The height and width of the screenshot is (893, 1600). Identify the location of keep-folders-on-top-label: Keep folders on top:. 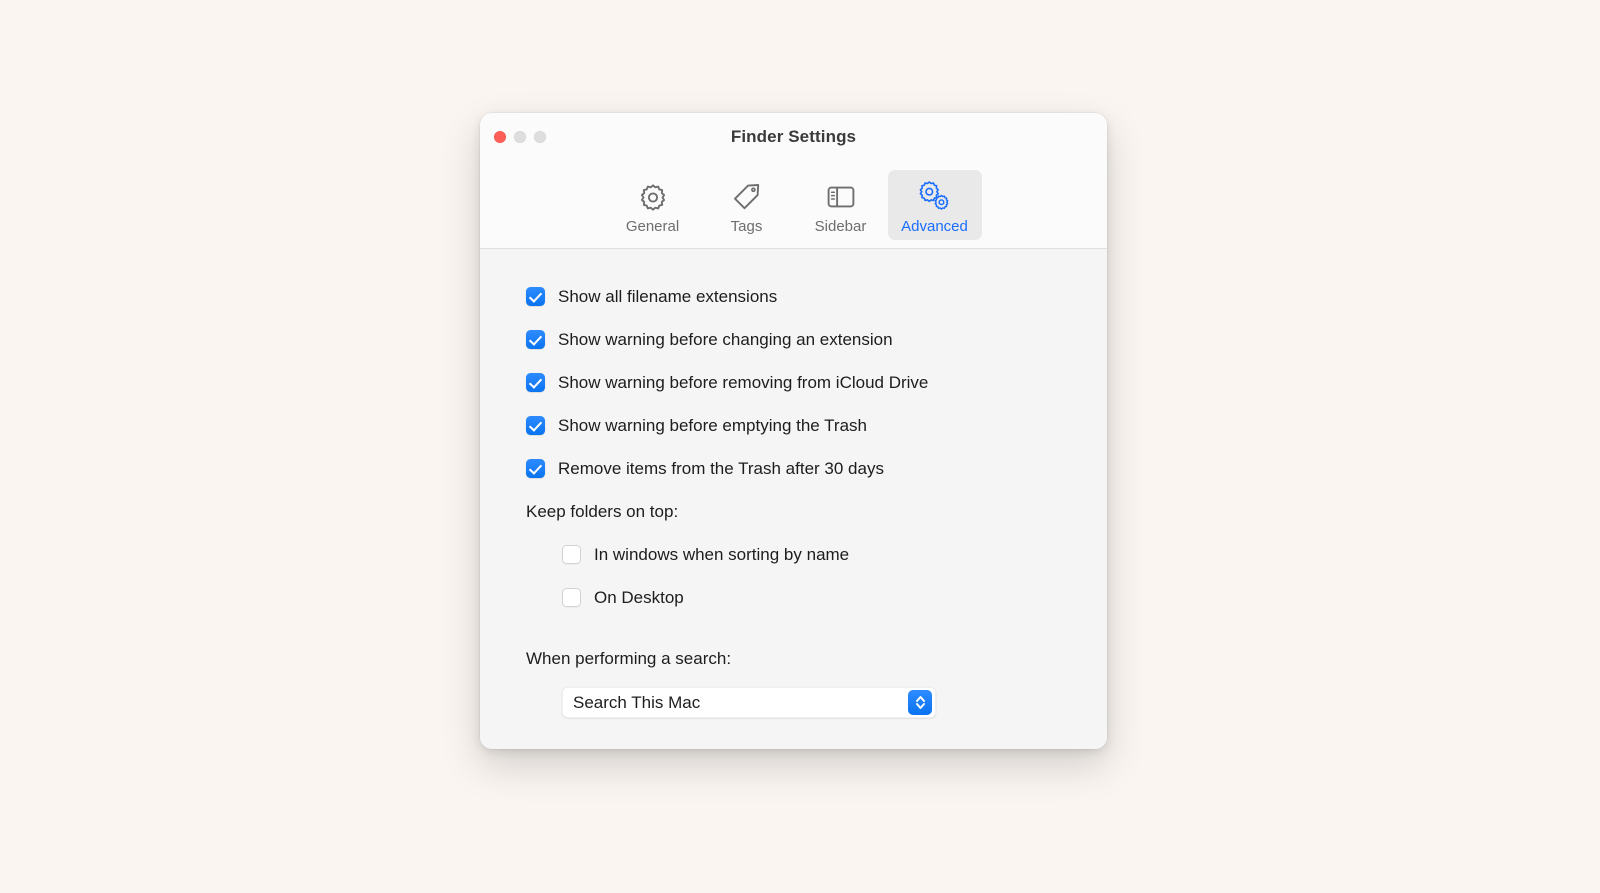
(602, 511).